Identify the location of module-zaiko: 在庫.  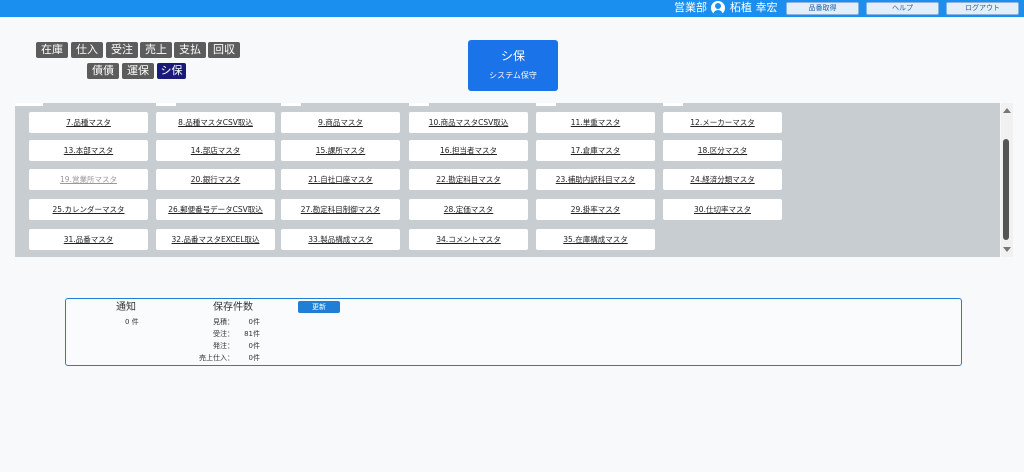
(52, 50).